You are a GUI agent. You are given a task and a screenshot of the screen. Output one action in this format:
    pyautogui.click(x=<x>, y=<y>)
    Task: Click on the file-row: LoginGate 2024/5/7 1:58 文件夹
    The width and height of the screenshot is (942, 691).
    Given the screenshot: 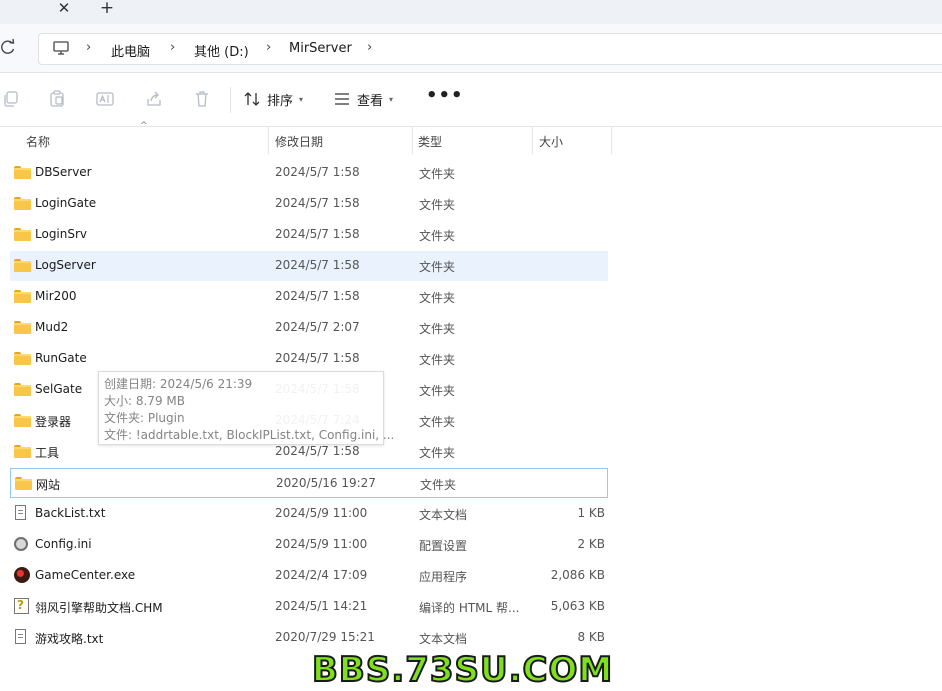 What is the action you would take?
    pyautogui.click(x=309, y=204)
    